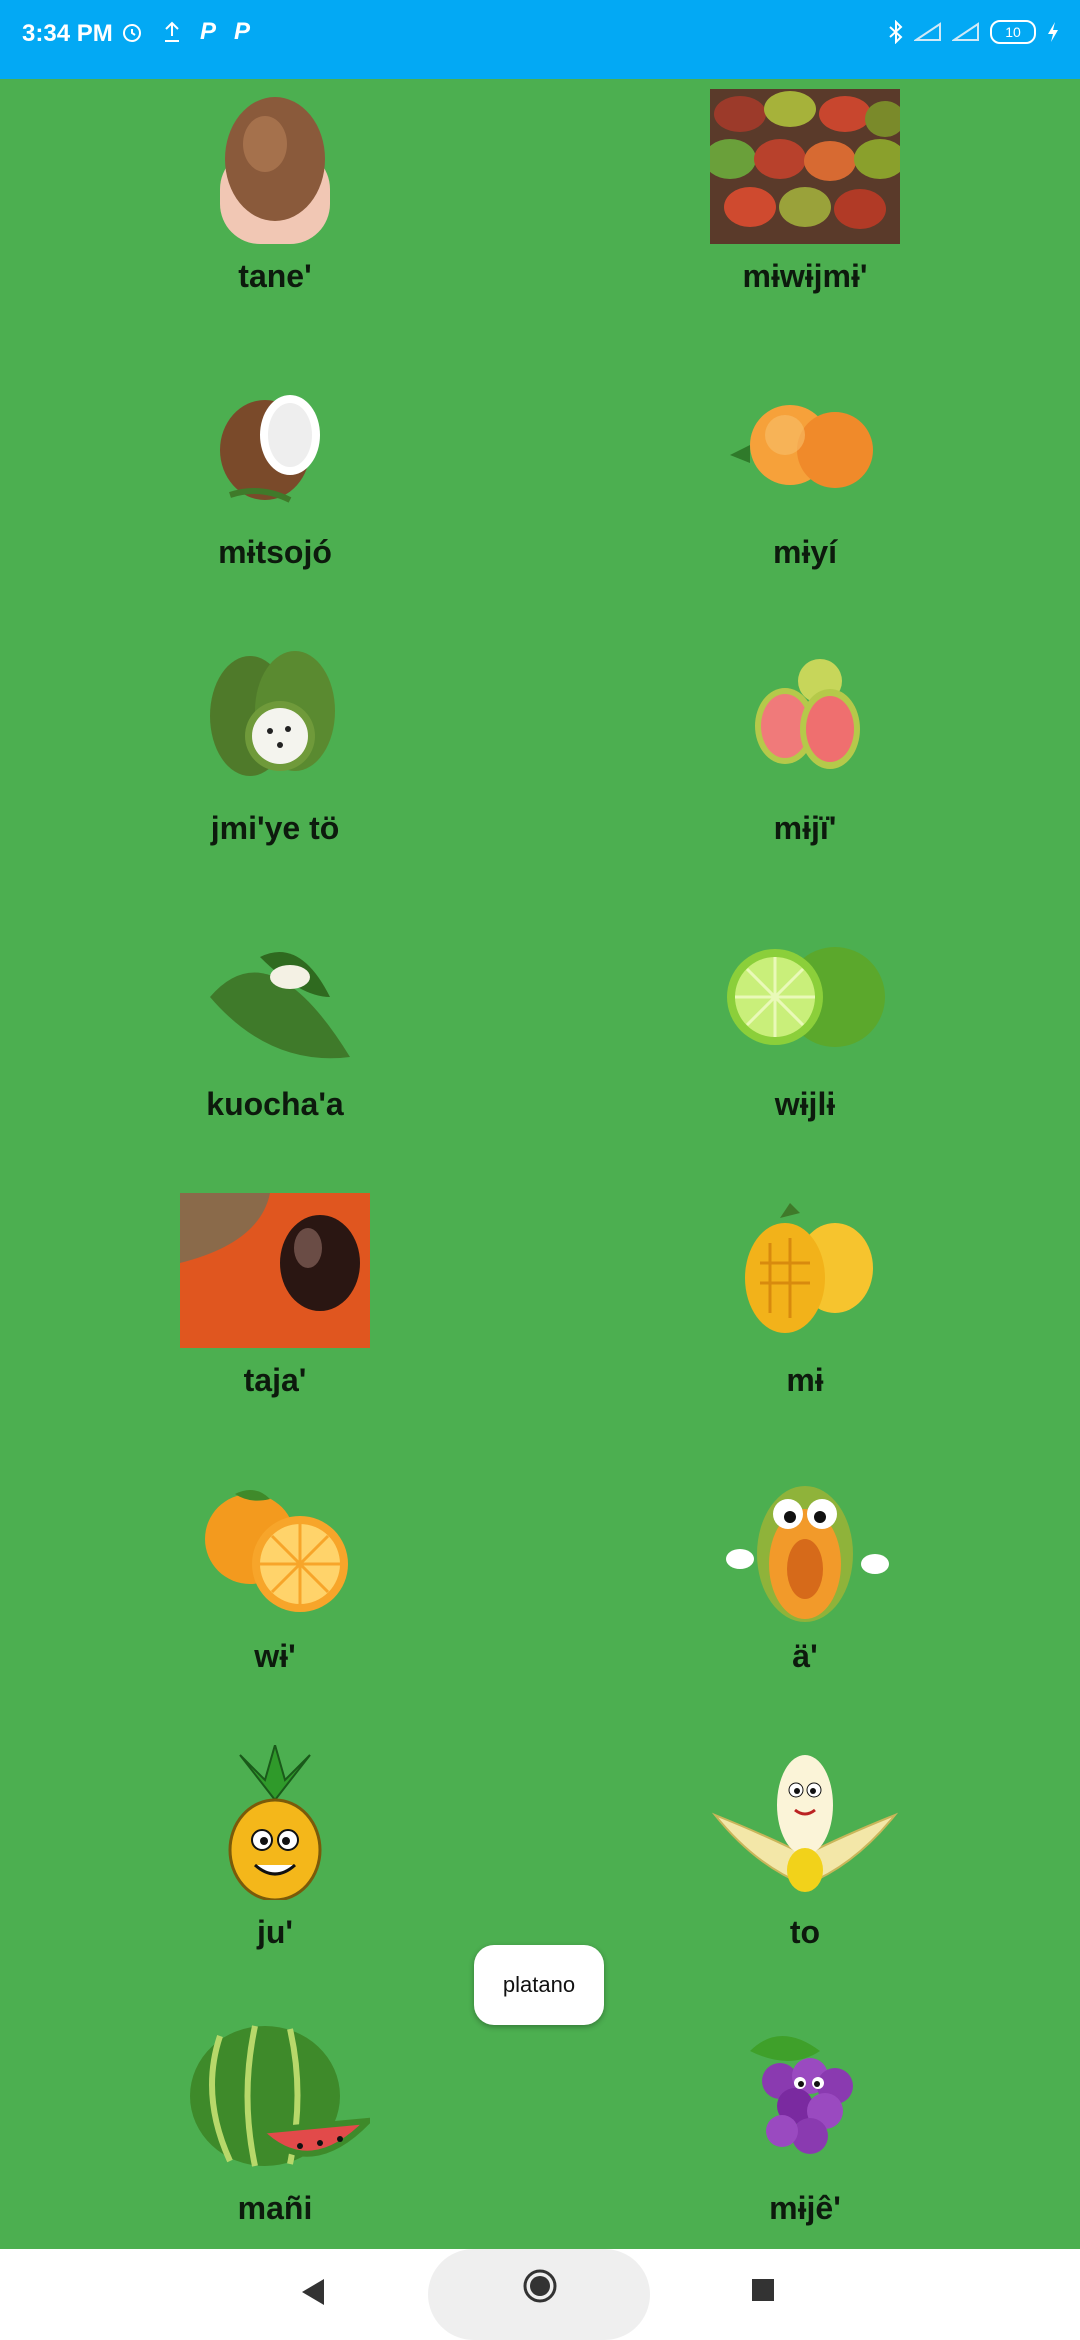  Describe the element at coordinates (67, 33) in the screenshot. I see `status-time: 3:34 PM` at that location.